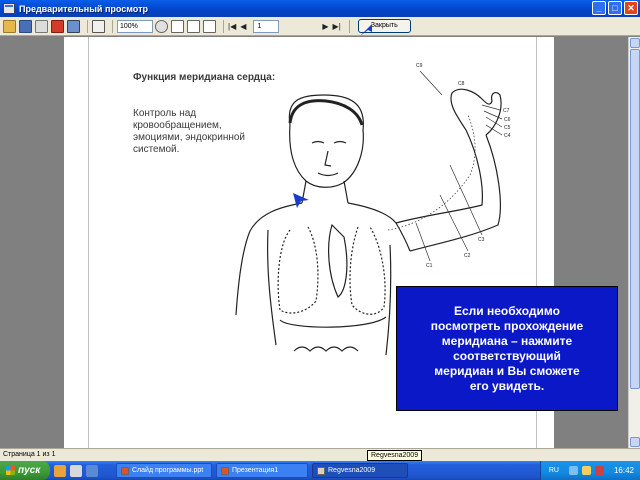 This screenshot has width=640, height=480. I want to click on next-page-icon: ▶, so click(325, 26).